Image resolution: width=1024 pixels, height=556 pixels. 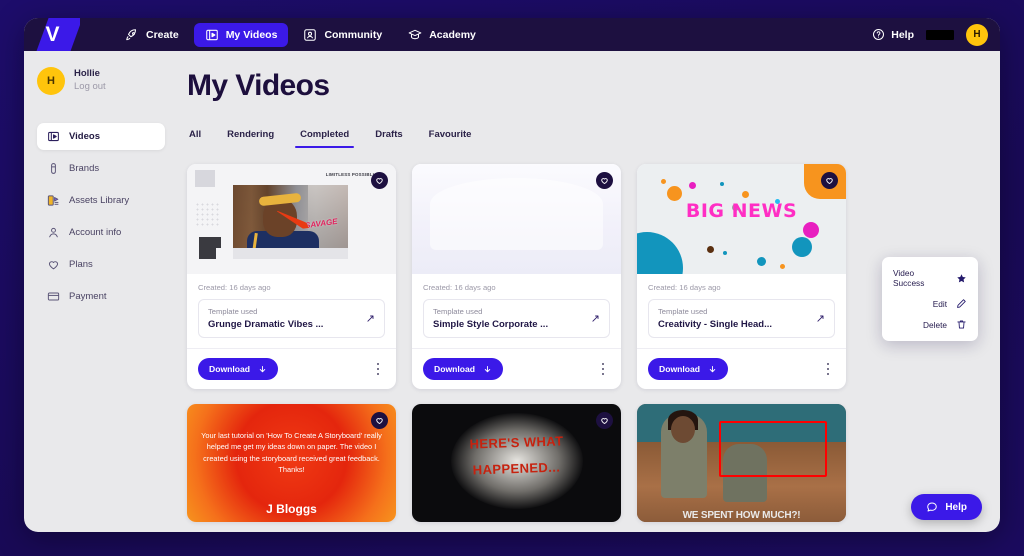 What do you see at coordinates (53, 200) in the screenshot?
I see `assets-library-icon` at bounding box center [53, 200].